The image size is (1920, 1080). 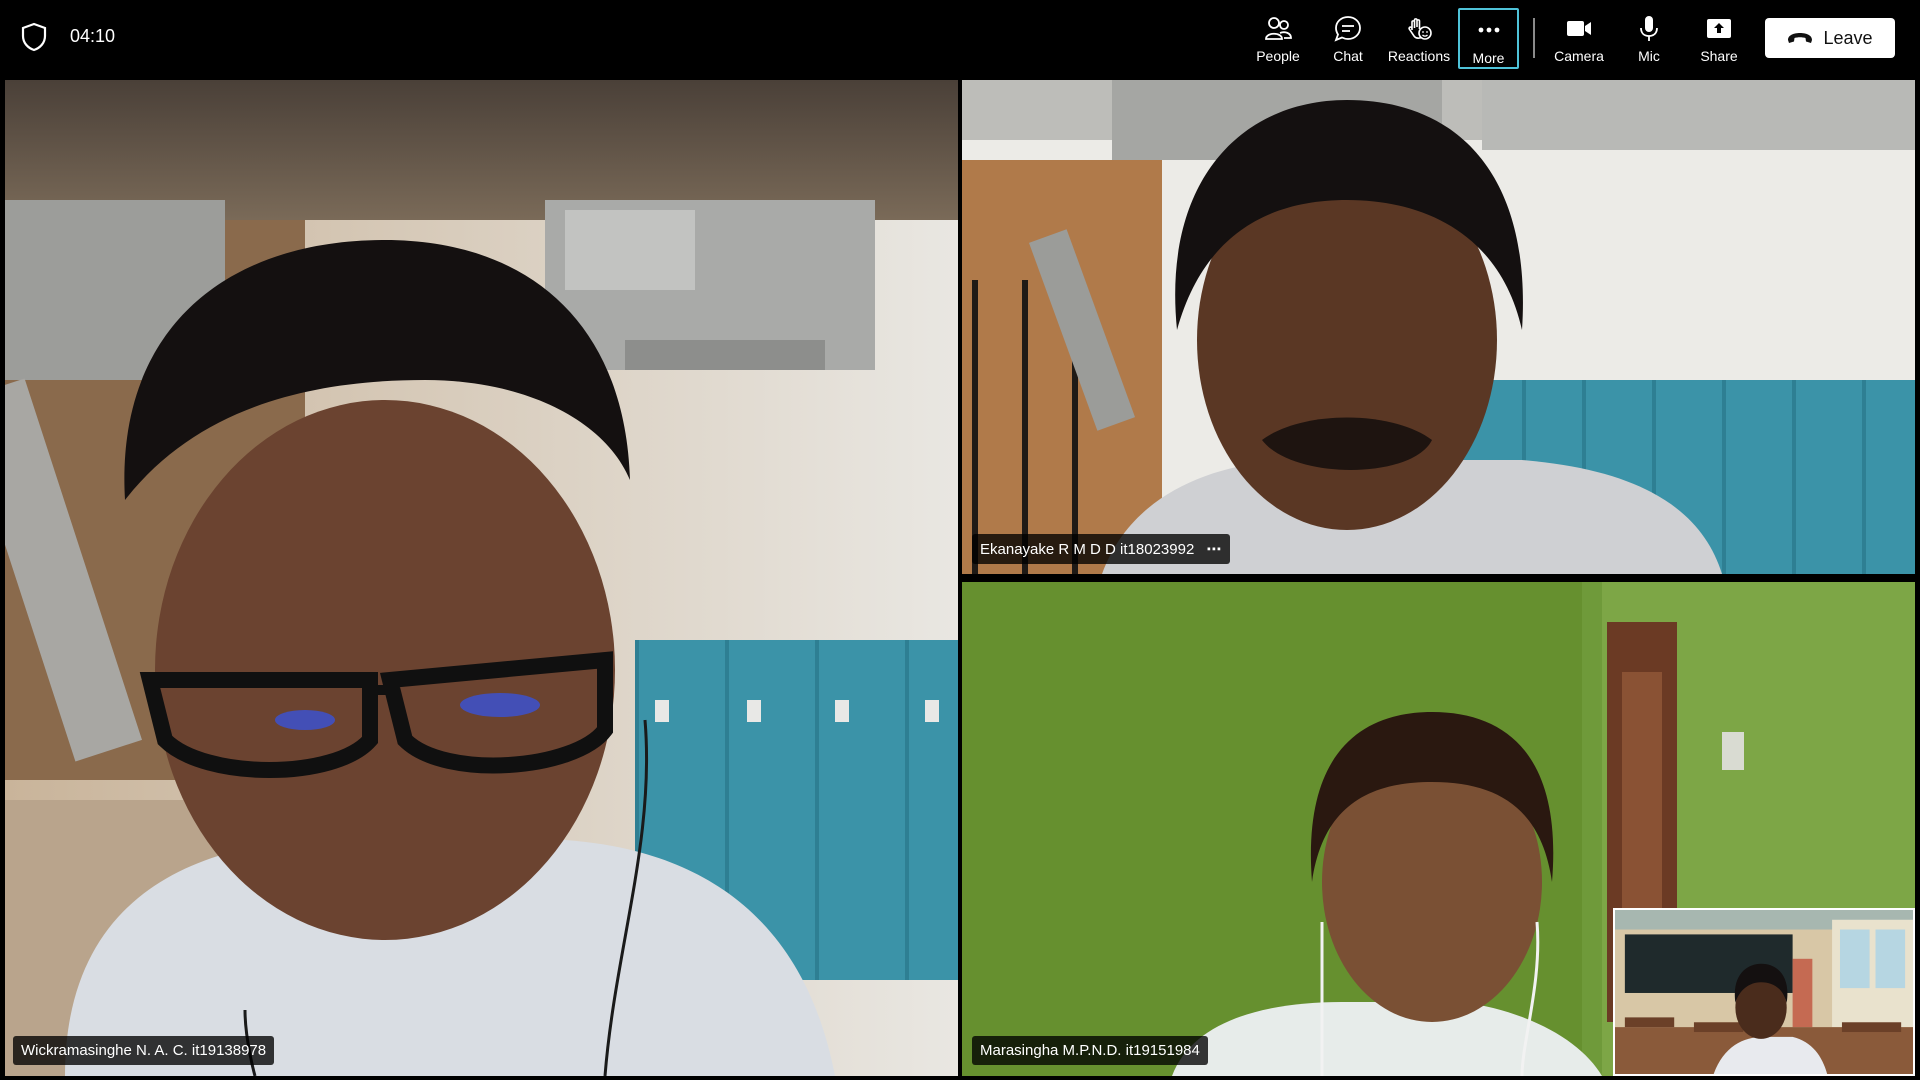 I want to click on camera-icon, so click(x=1579, y=28).